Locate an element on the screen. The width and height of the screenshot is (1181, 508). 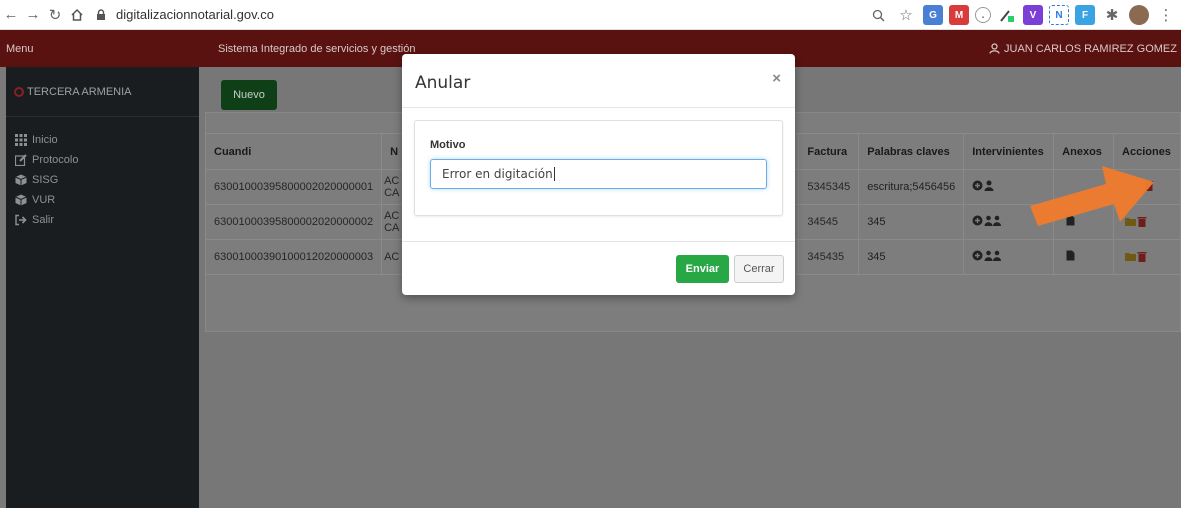
n-extension-icon: N is located at coordinates (1059, 15).